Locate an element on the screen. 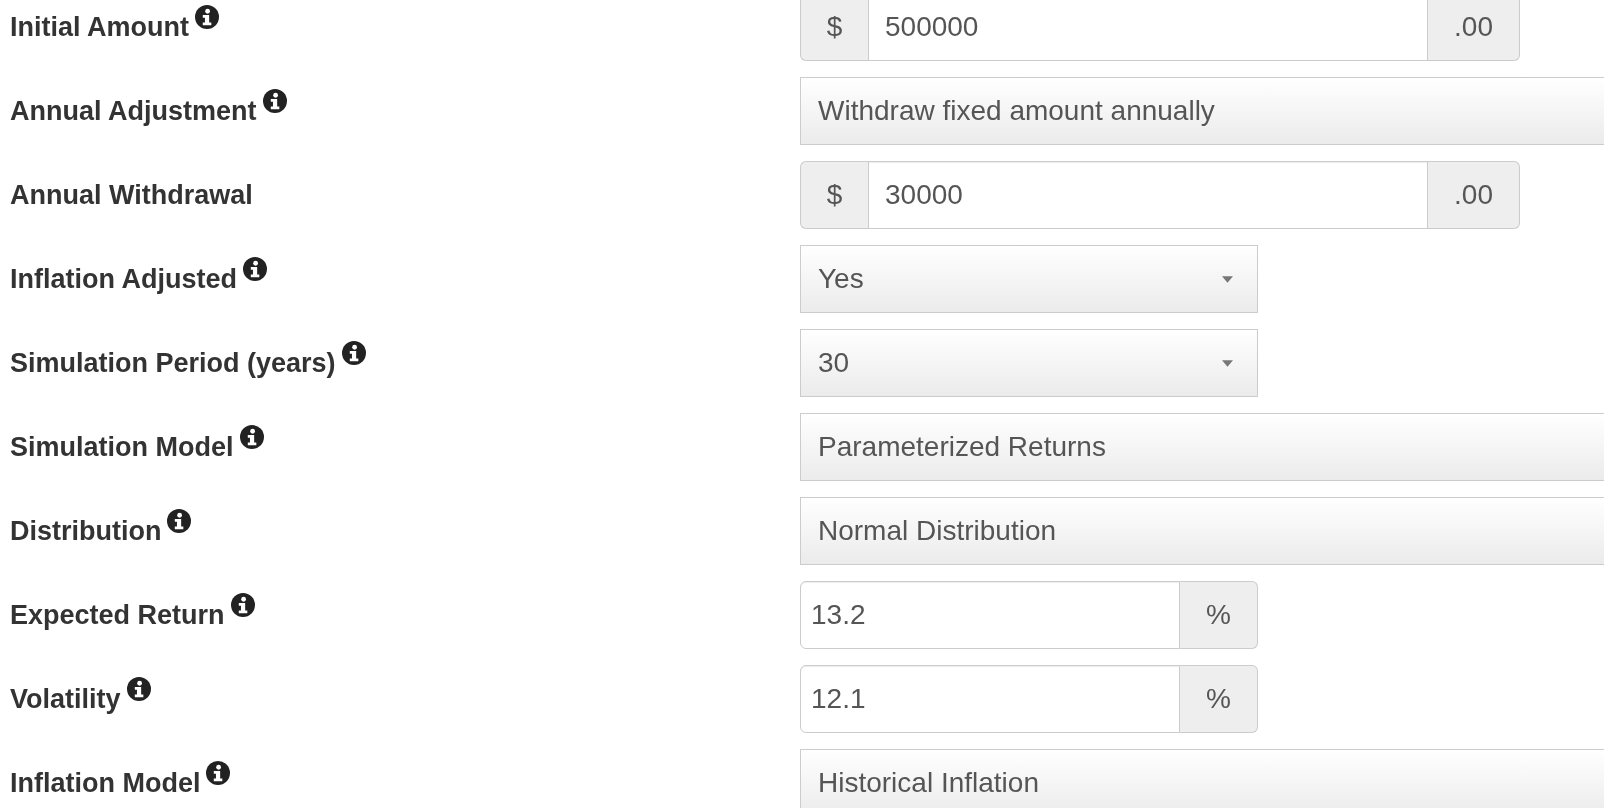 This screenshot has height=808, width=1604. field-label: Simulation Period (years) is located at coordinates (173, 363).